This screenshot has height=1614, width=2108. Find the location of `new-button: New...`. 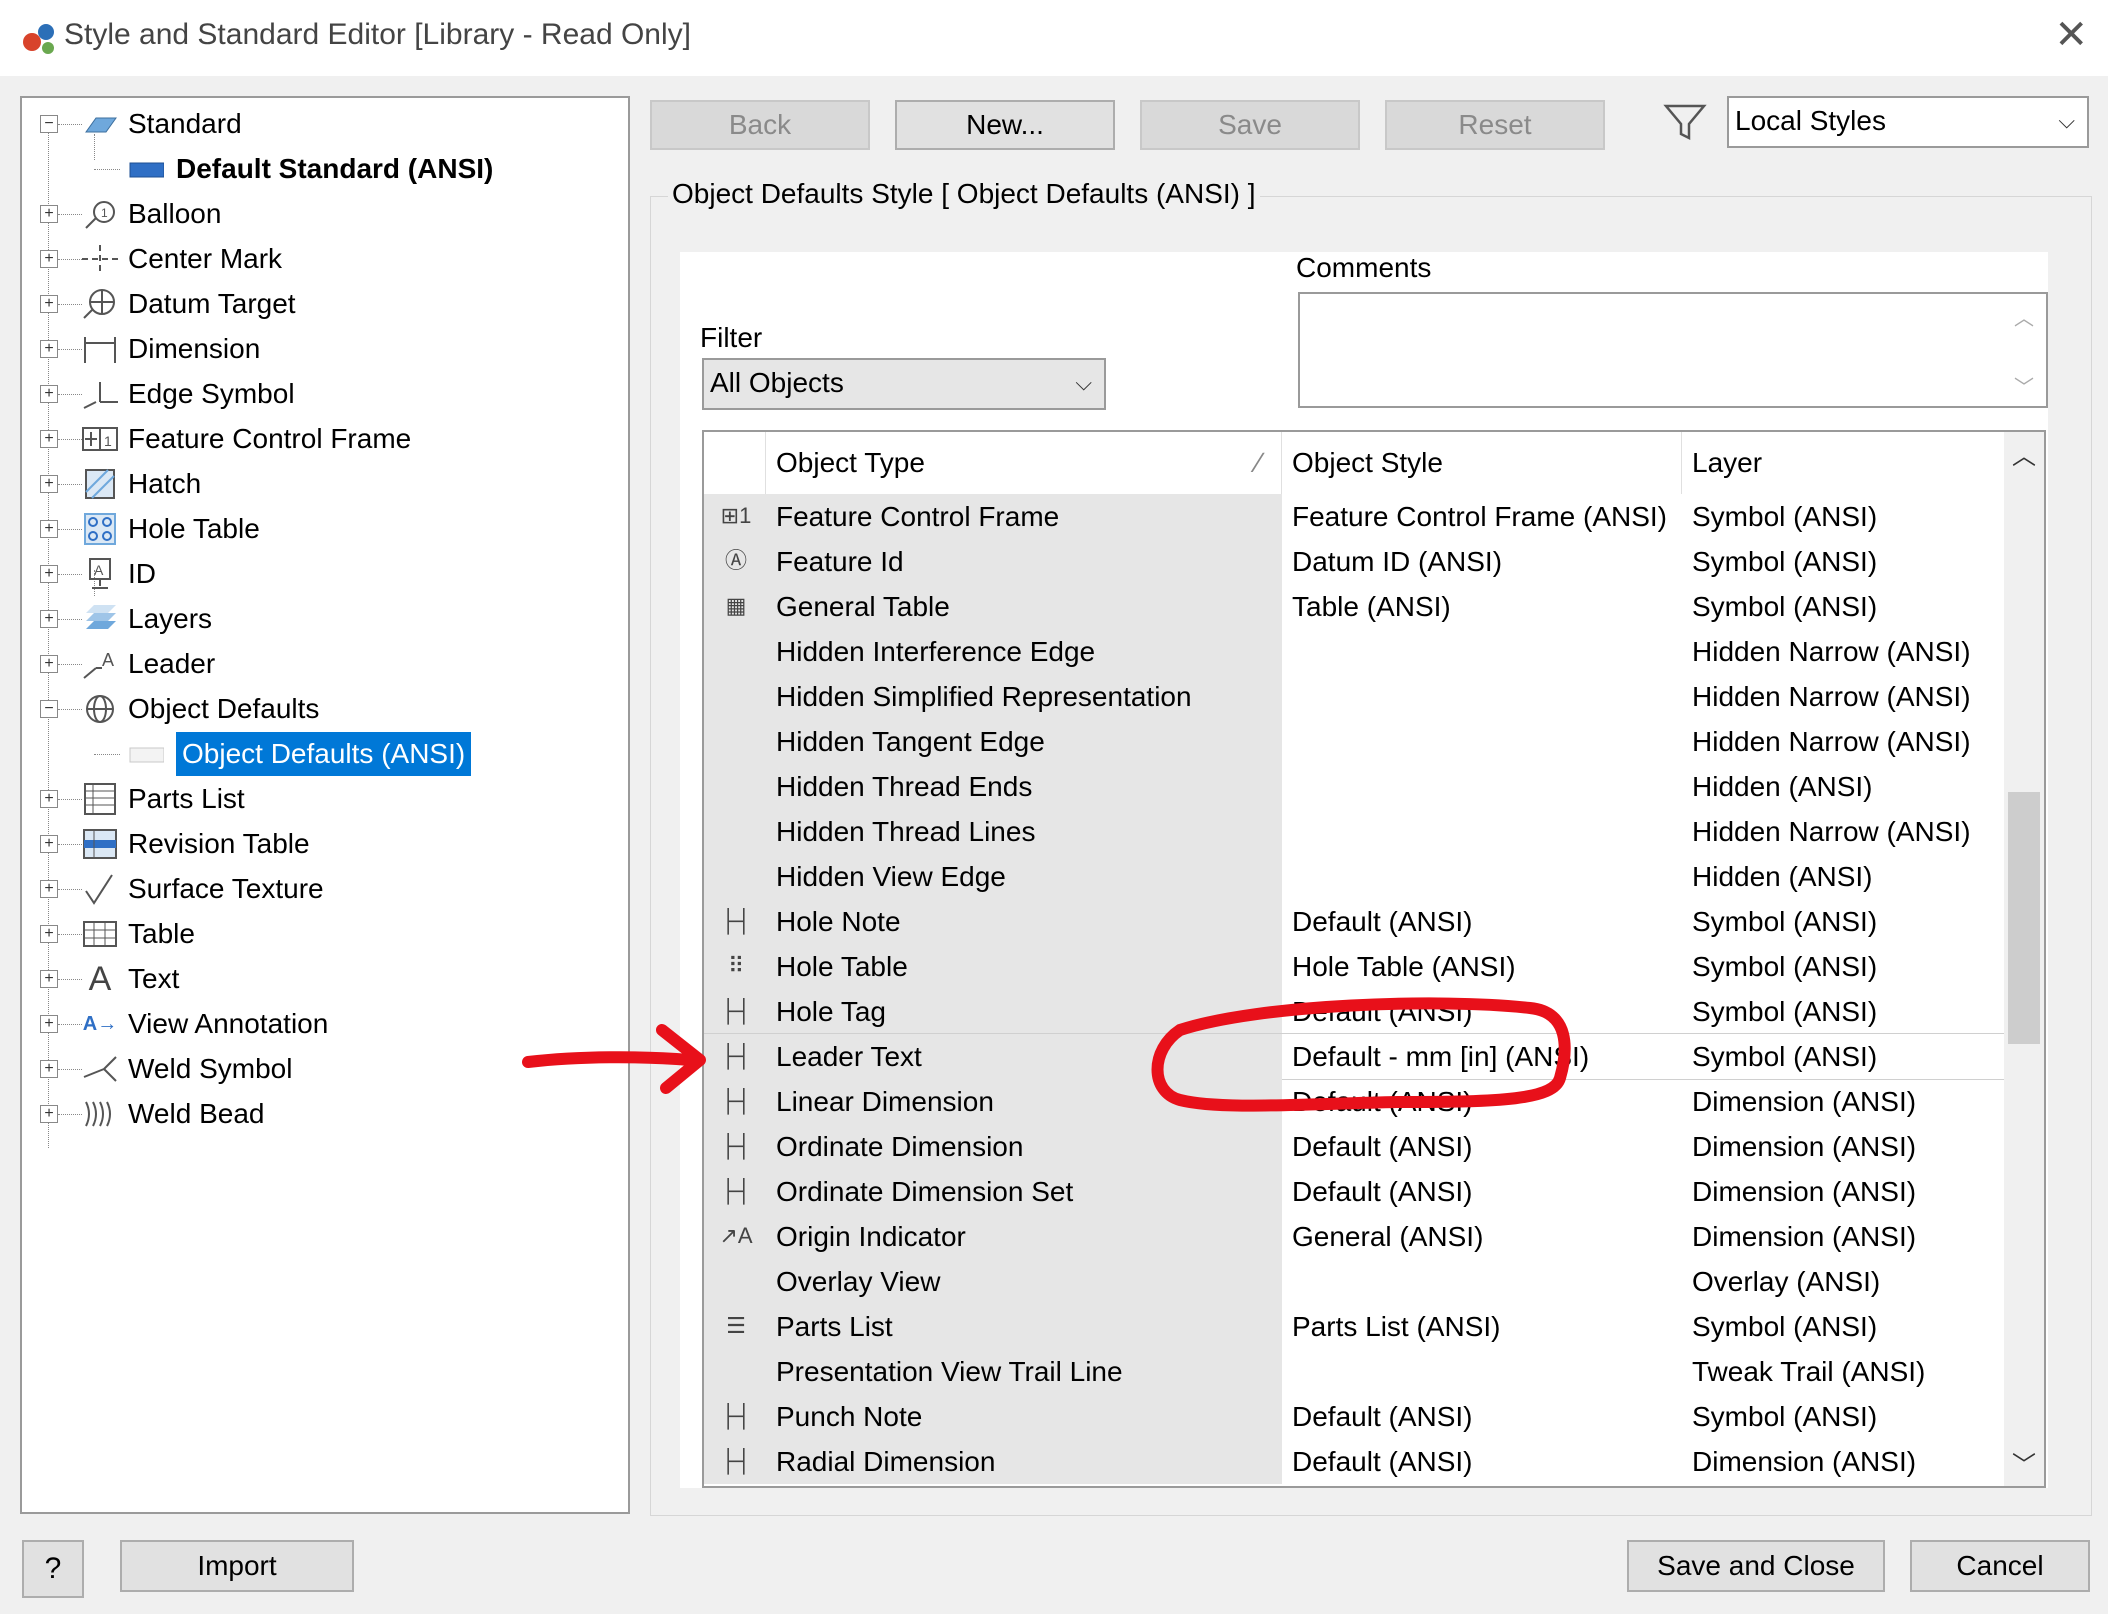

new-button: New... is located at coordinates (1005, 125).